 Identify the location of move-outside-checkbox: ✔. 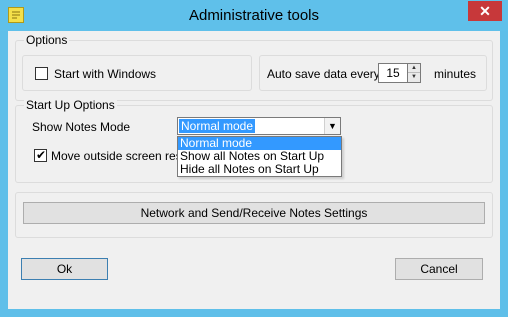
(40, 155).